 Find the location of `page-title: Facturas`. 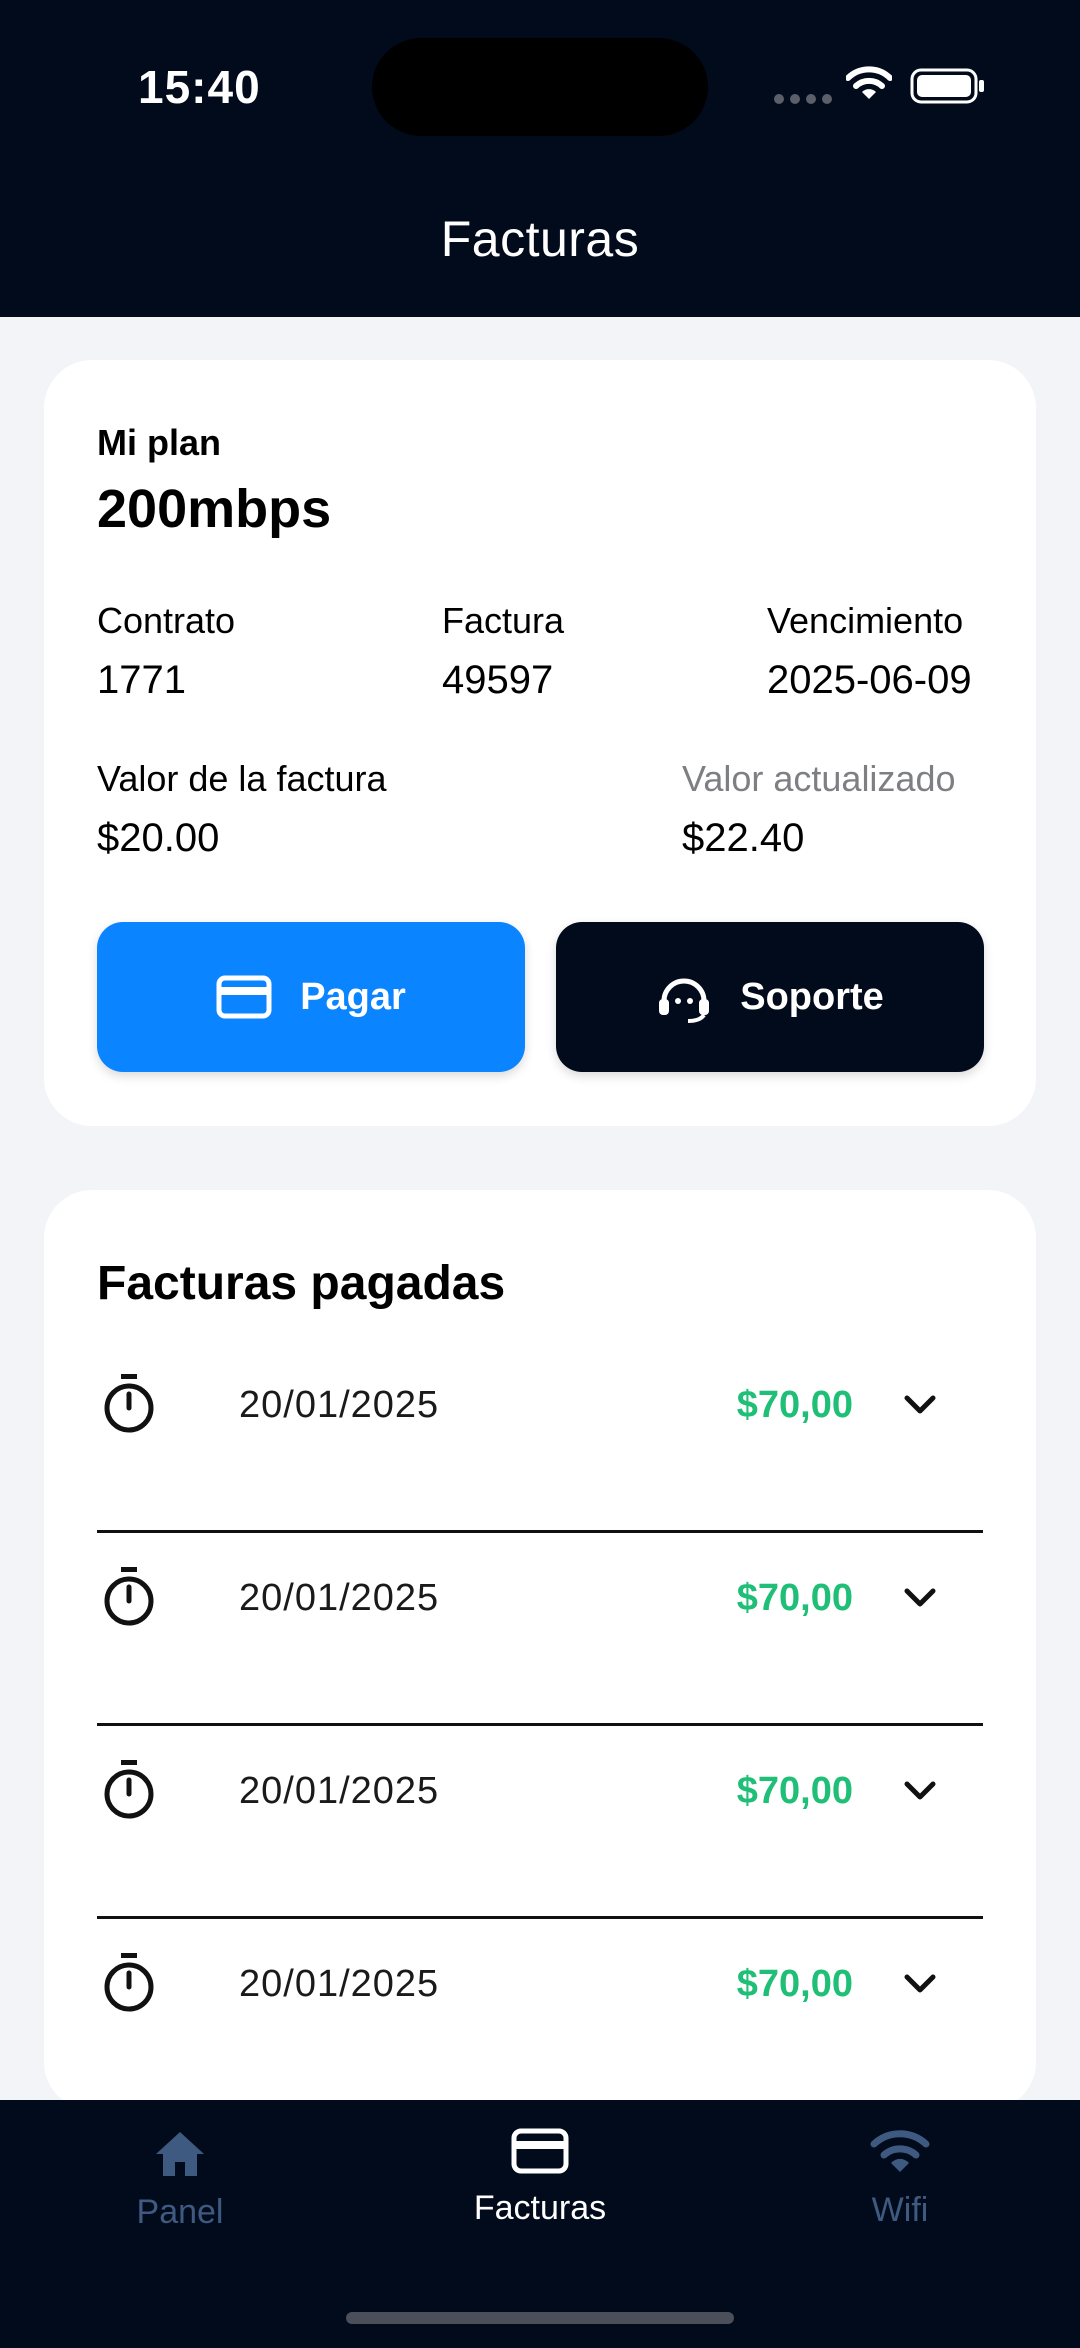

page-title: Facturas is located at coordinates (540, 239).